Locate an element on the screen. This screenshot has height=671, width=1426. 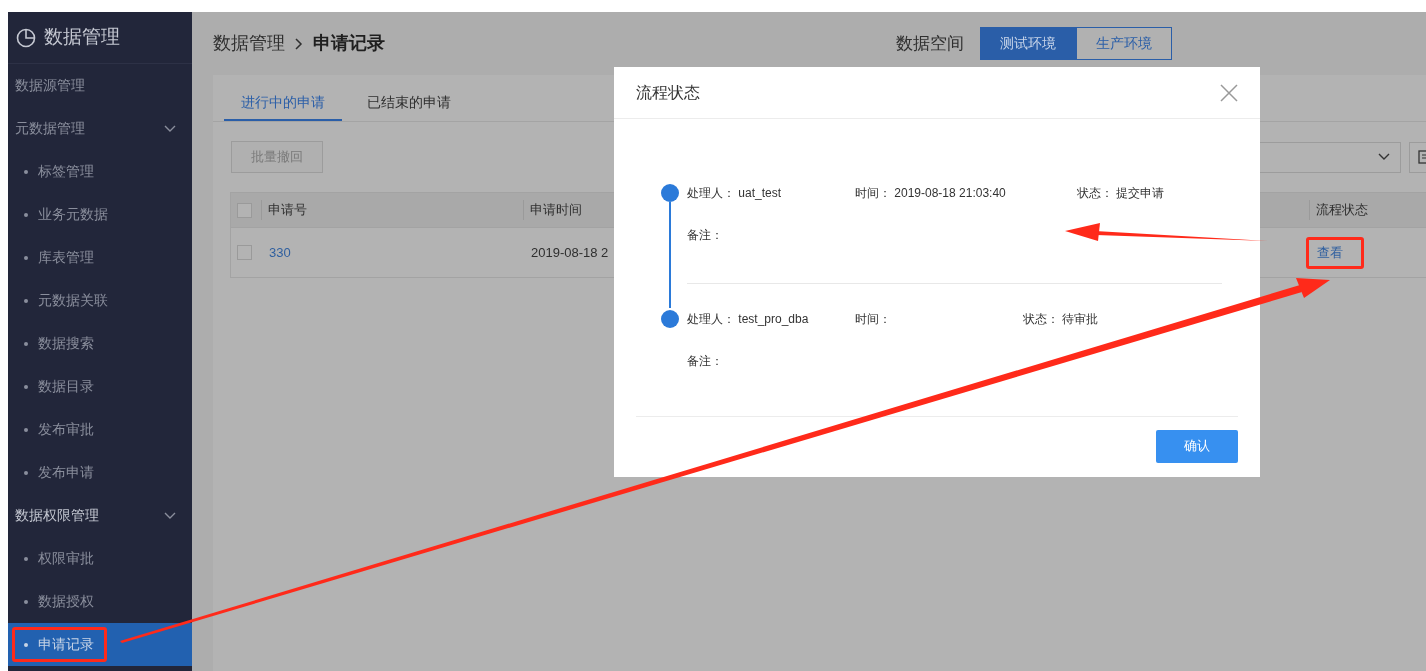
tab: 进行中的申请 is located at coordinates (283, 103).